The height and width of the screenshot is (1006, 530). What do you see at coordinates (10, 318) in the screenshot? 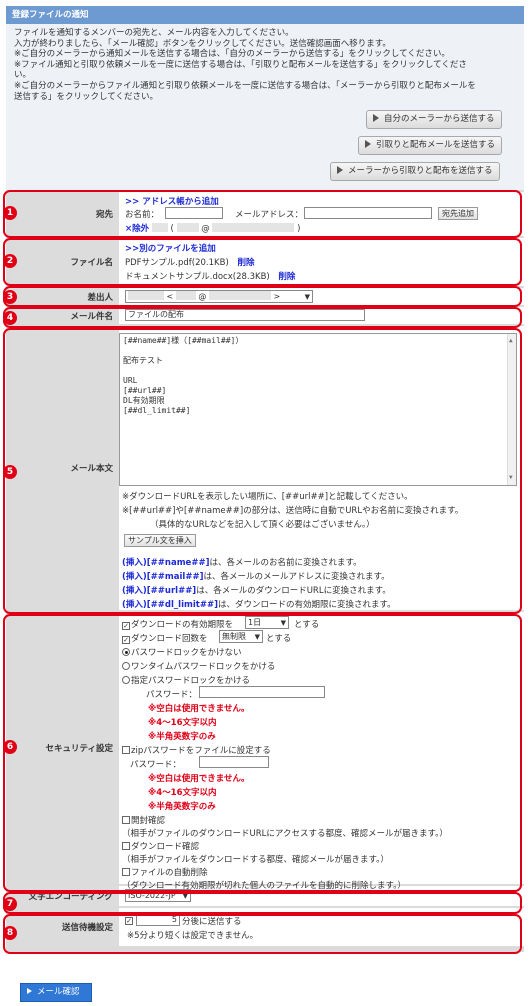
I see `marker-4: 4` at bounding box center [10, 318].